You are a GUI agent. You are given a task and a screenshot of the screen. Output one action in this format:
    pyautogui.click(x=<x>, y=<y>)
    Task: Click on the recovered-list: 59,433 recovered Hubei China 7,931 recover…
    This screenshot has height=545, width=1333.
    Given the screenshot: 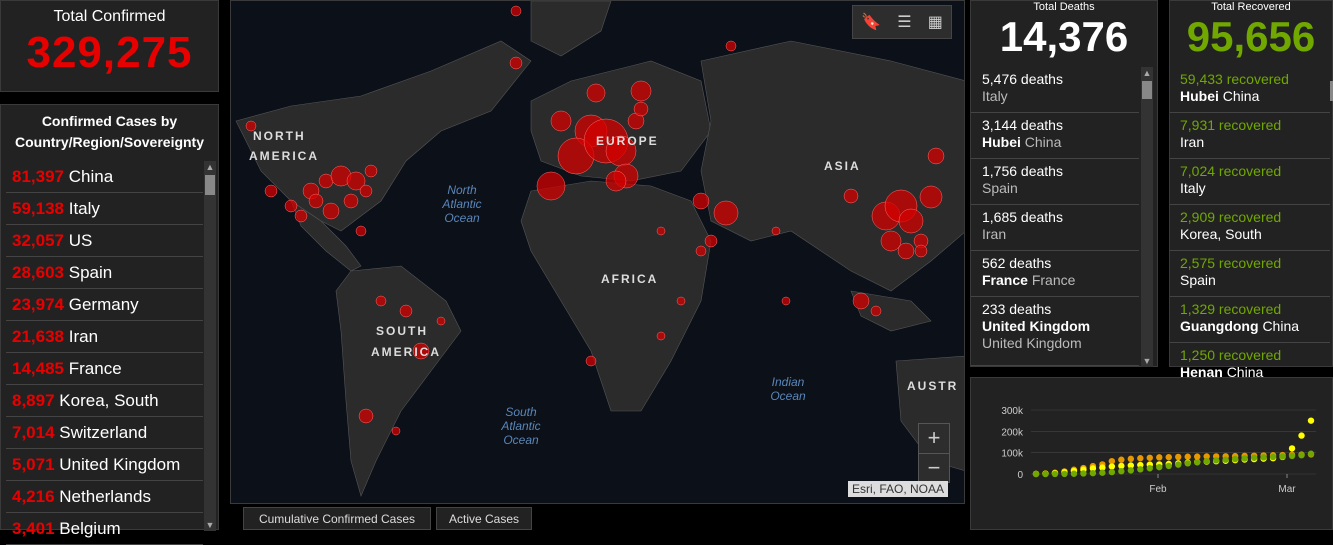 What is the action you would take?
    pyautogui.click(x=1250, y=228)
    